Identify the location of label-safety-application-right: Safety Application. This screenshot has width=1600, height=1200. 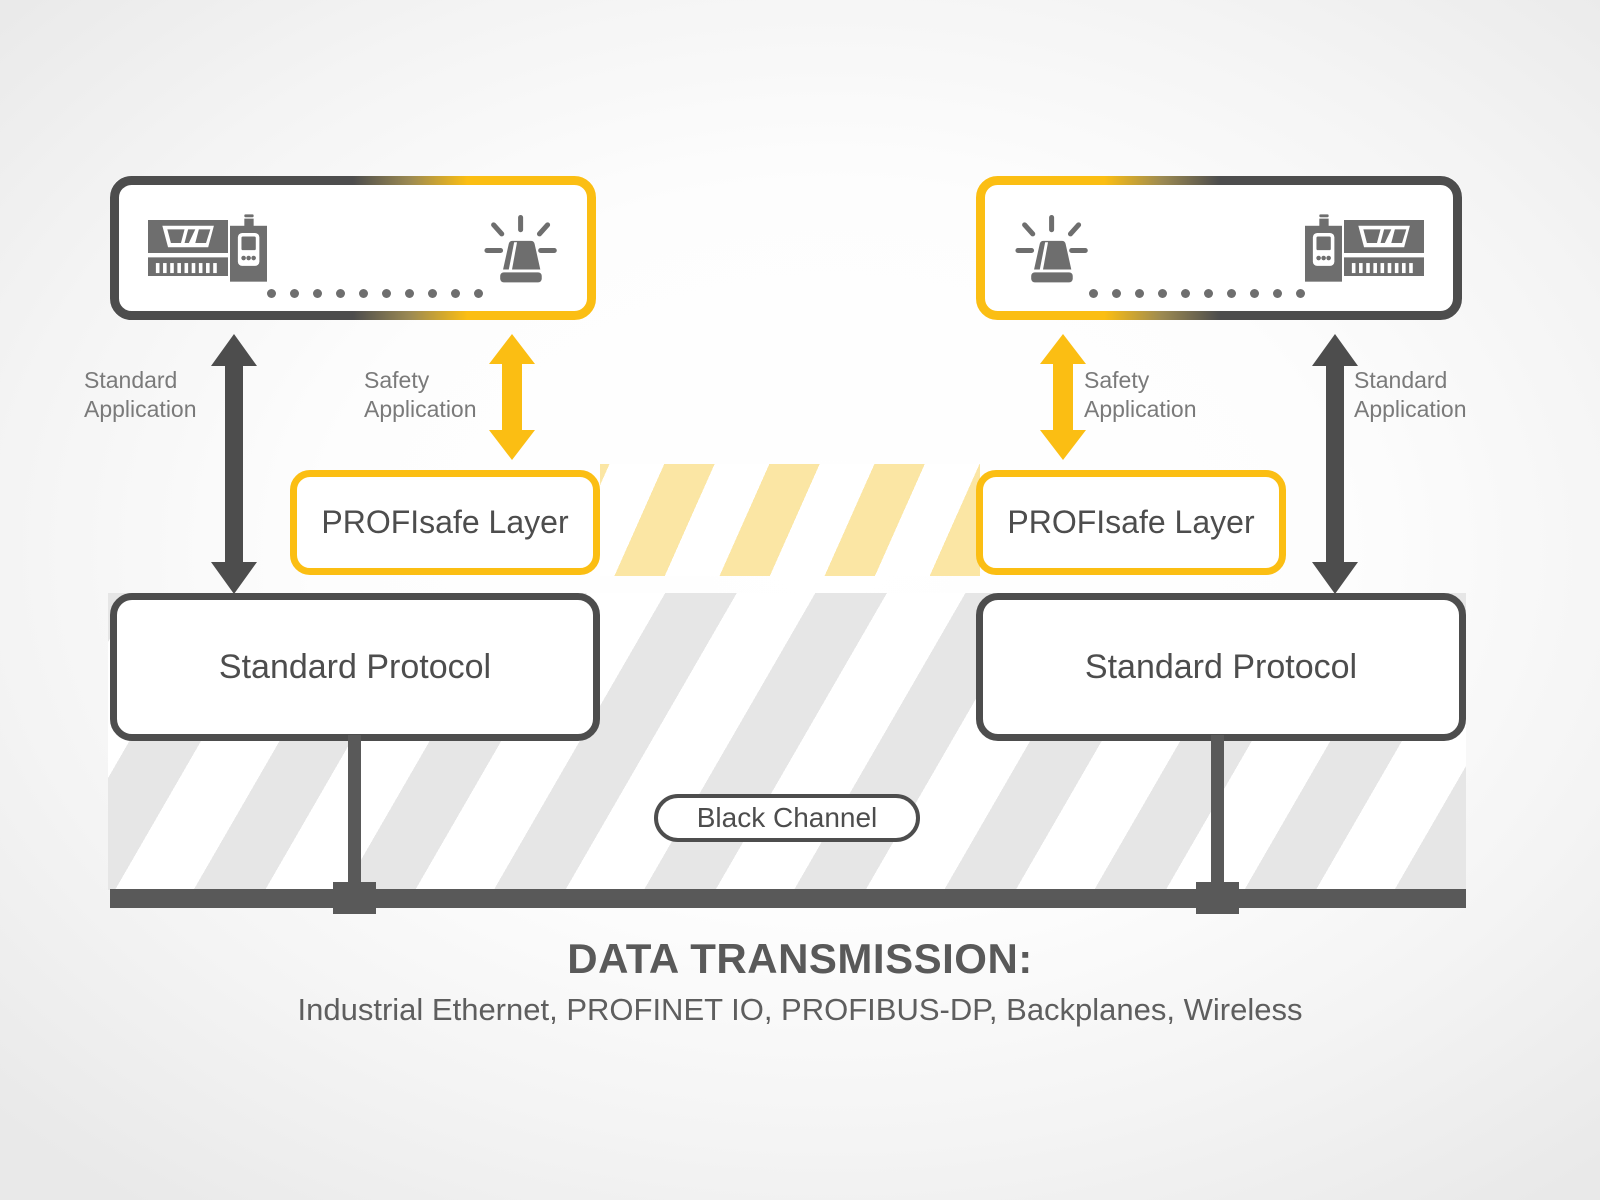
(1140, 395).